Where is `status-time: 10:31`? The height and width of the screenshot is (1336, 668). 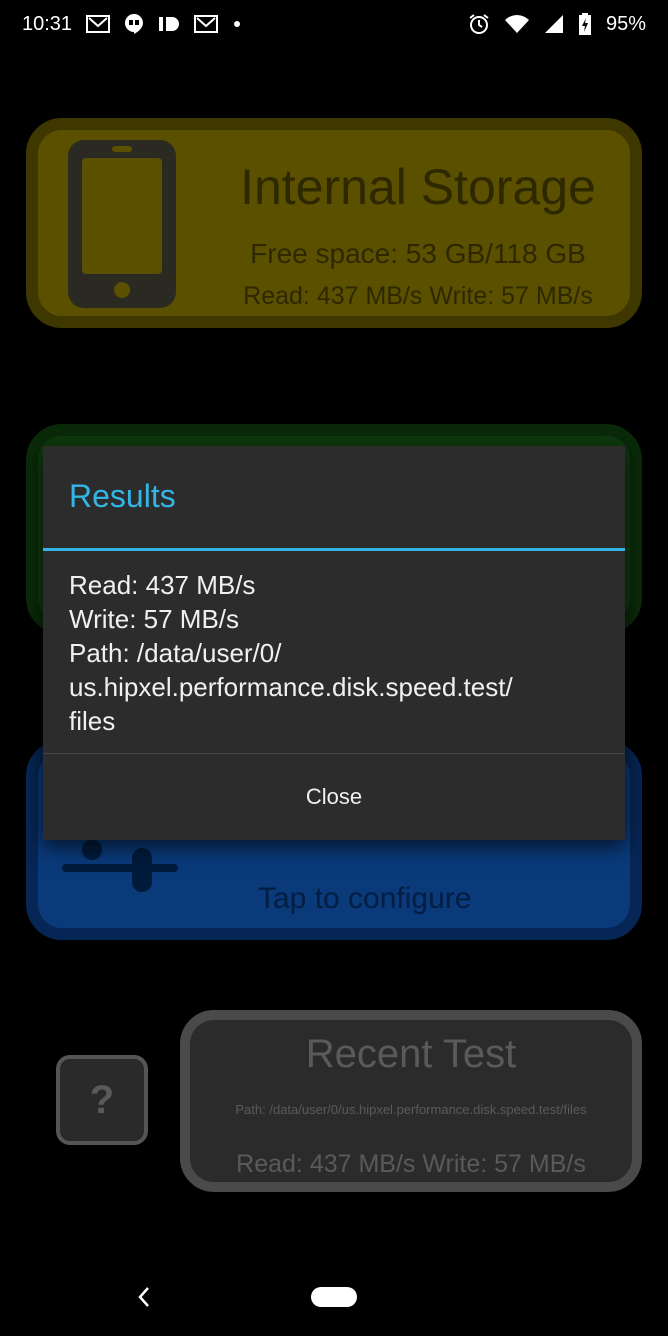 status-time: 10:31 is located at coordinates (47, 23).